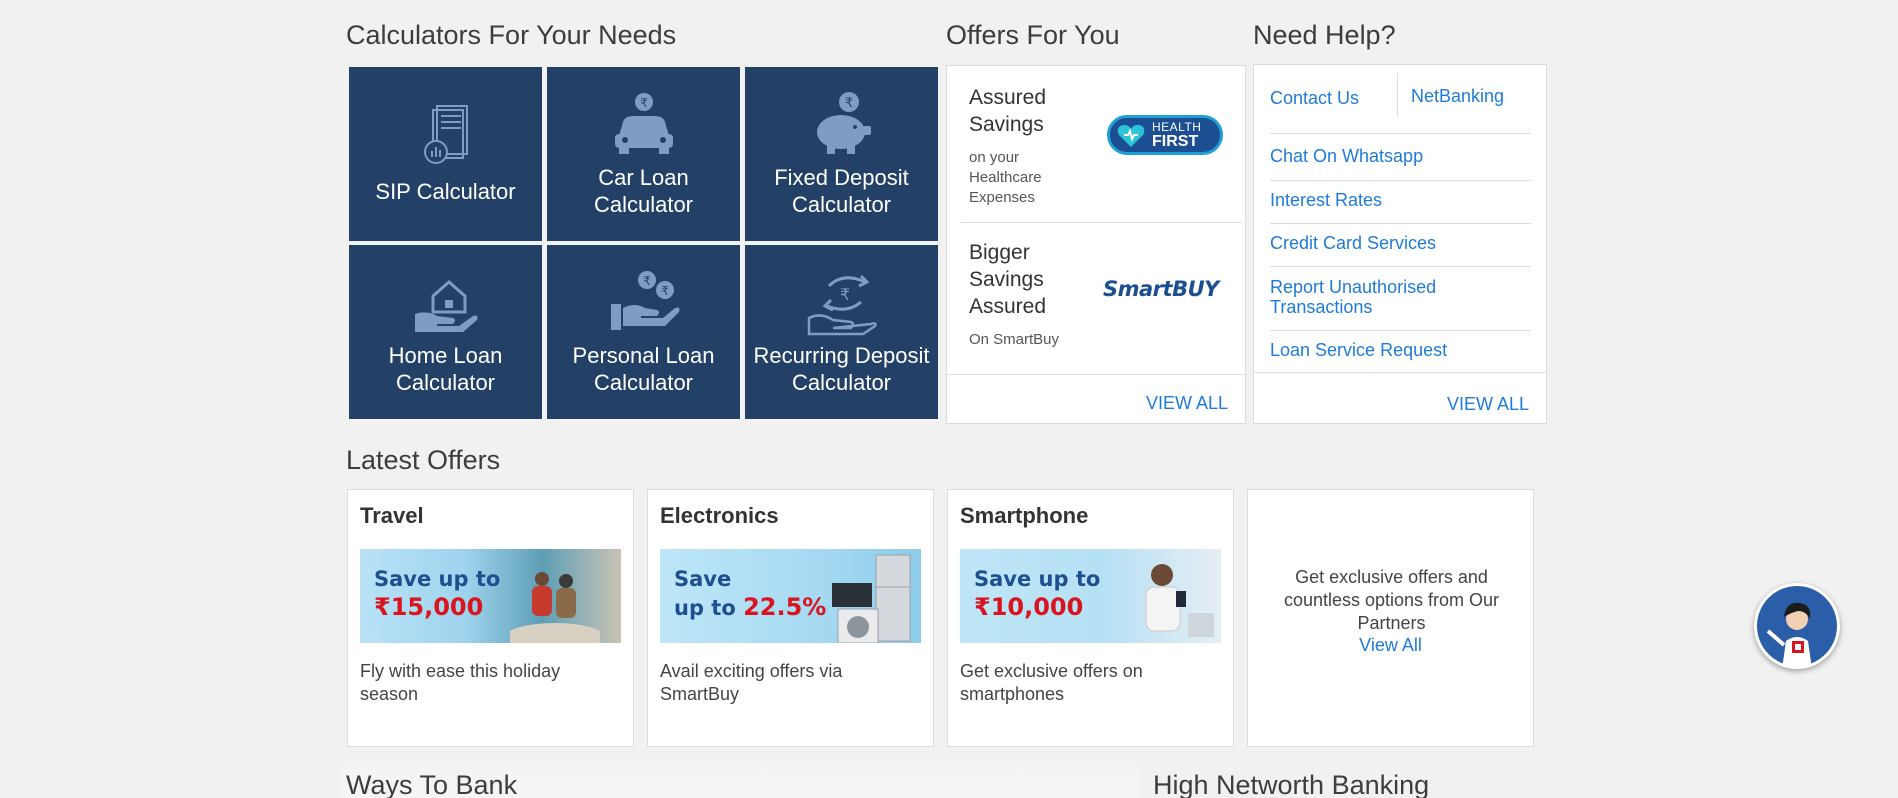 The image size is (1898, 798). What do you see at coordinates (392, 515) in the screenshot?
I see `offer-category: Travel` at bounding box center [392, 515].